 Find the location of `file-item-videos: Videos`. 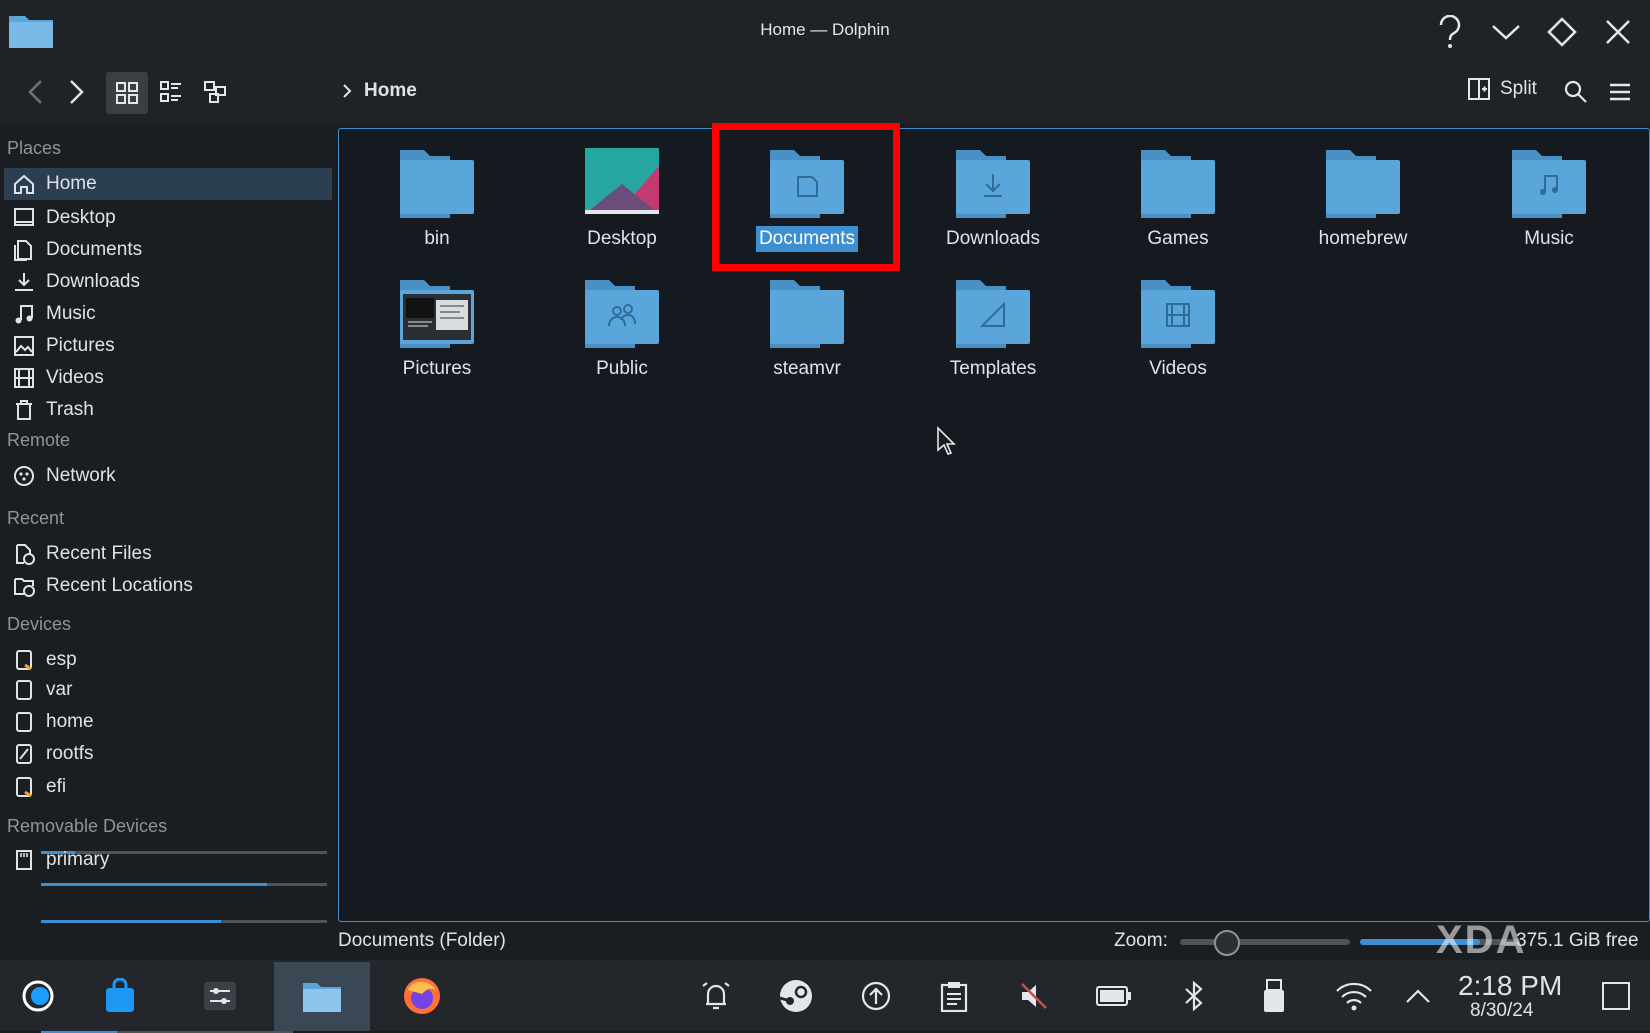

file-item-videos: Videos is located at coordinates (1178, 329).